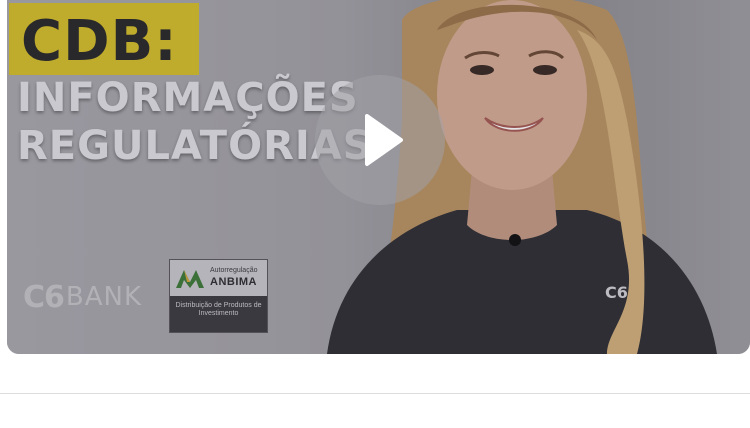 The height and width of the screenshot is (428, 750). What do you see at coordinates (375, 393) in the screenshot?
I see `divider` at bounding box center [375, 393].